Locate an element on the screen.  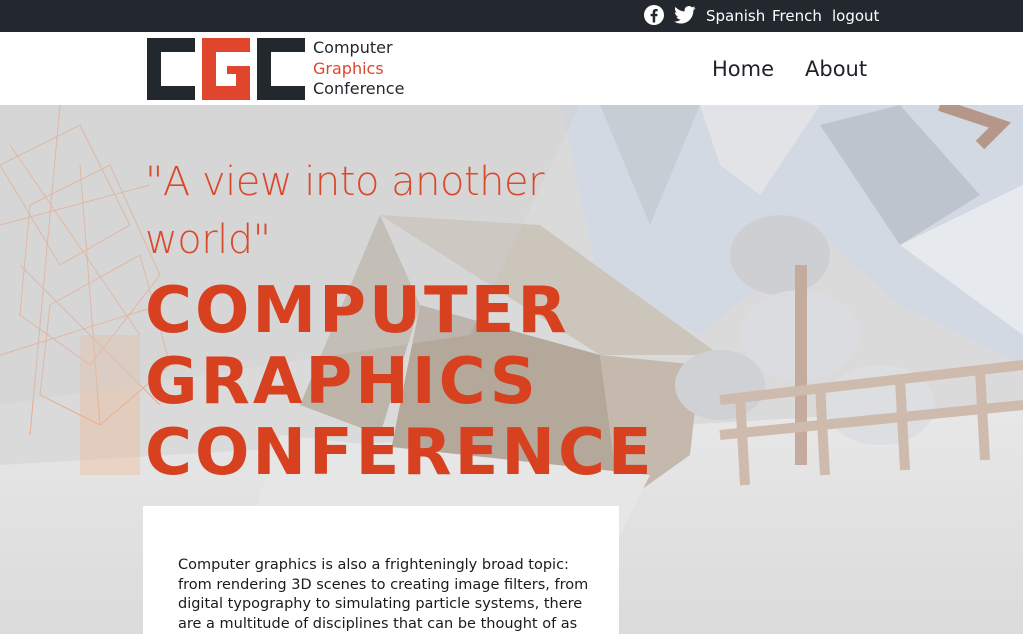
nav-about: About is located at coordinates (836, 69).